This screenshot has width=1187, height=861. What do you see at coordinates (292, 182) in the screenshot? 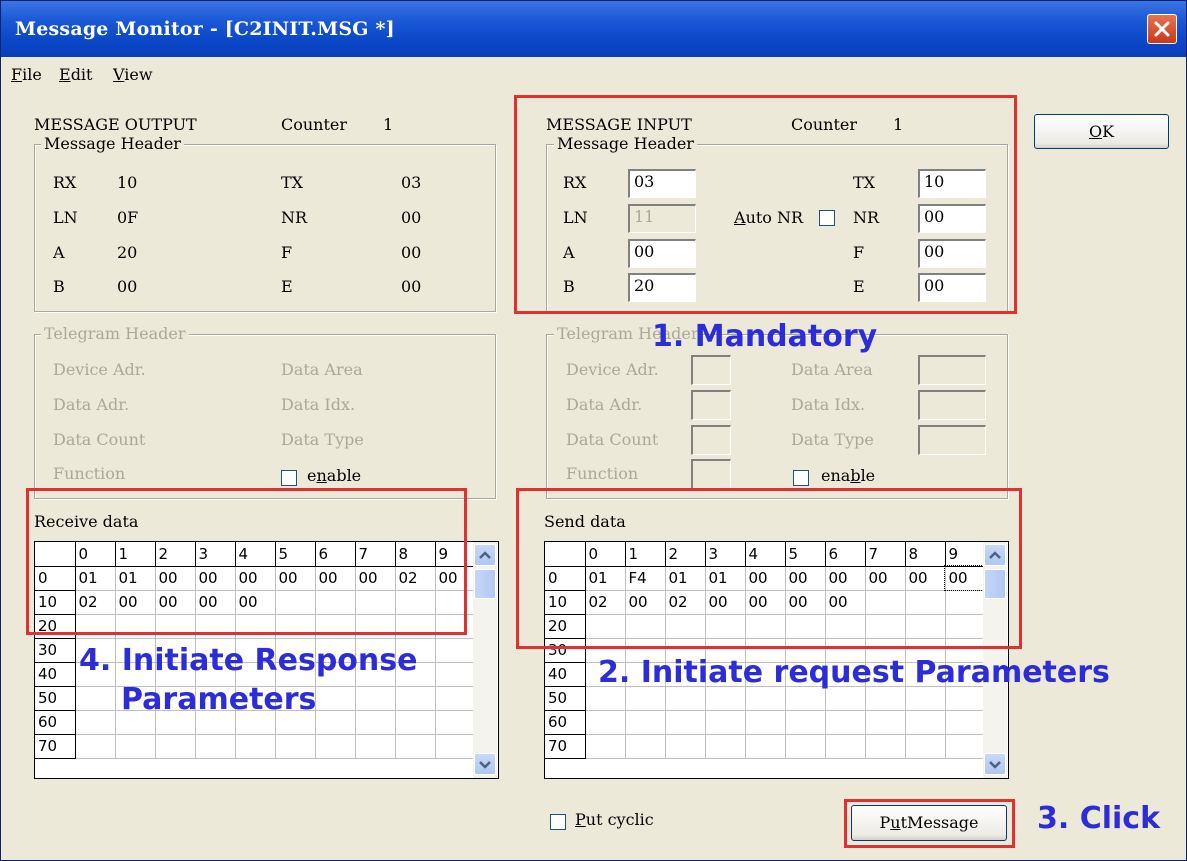
I see `output-tx-label: TX` at bounding box center [292, 182].